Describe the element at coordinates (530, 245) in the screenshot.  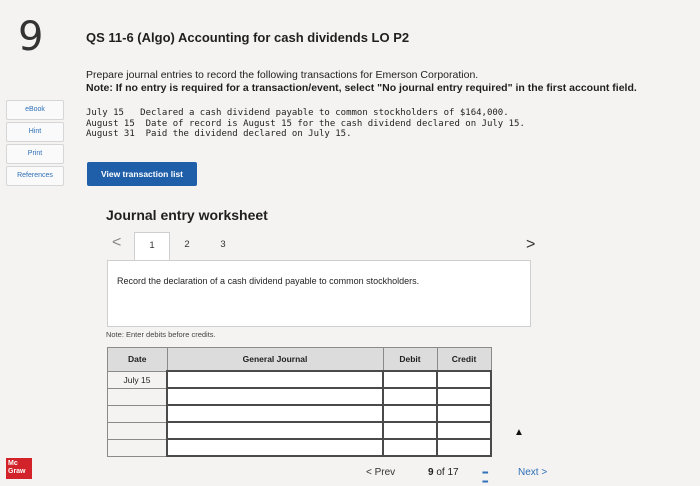
I see `next-entry-arrow-icon: >` at that location.